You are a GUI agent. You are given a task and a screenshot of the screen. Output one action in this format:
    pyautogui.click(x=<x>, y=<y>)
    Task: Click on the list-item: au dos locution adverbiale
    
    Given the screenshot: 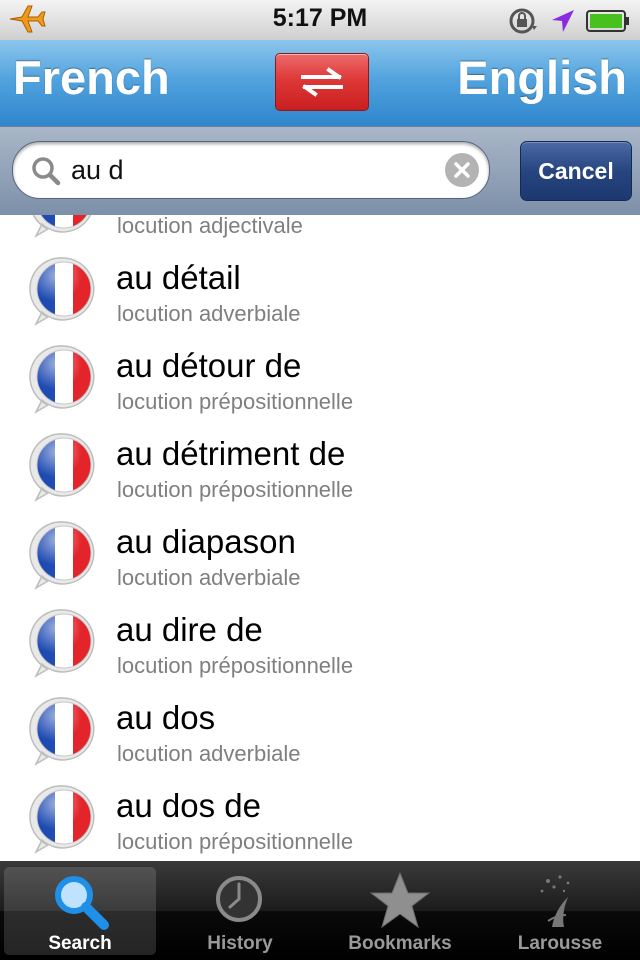 What is the action you would take?
    pyautogui.click(x=320, y=729)
    